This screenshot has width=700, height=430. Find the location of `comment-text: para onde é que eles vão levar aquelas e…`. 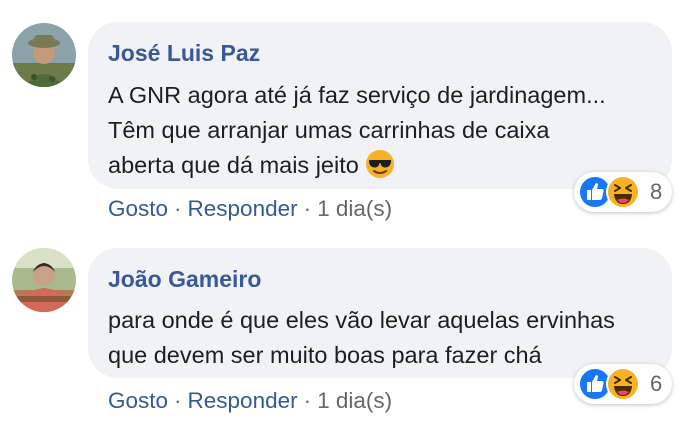

comment-text: para onde é que eles vão levar aquelas e… is located at coordinates (361, 338).